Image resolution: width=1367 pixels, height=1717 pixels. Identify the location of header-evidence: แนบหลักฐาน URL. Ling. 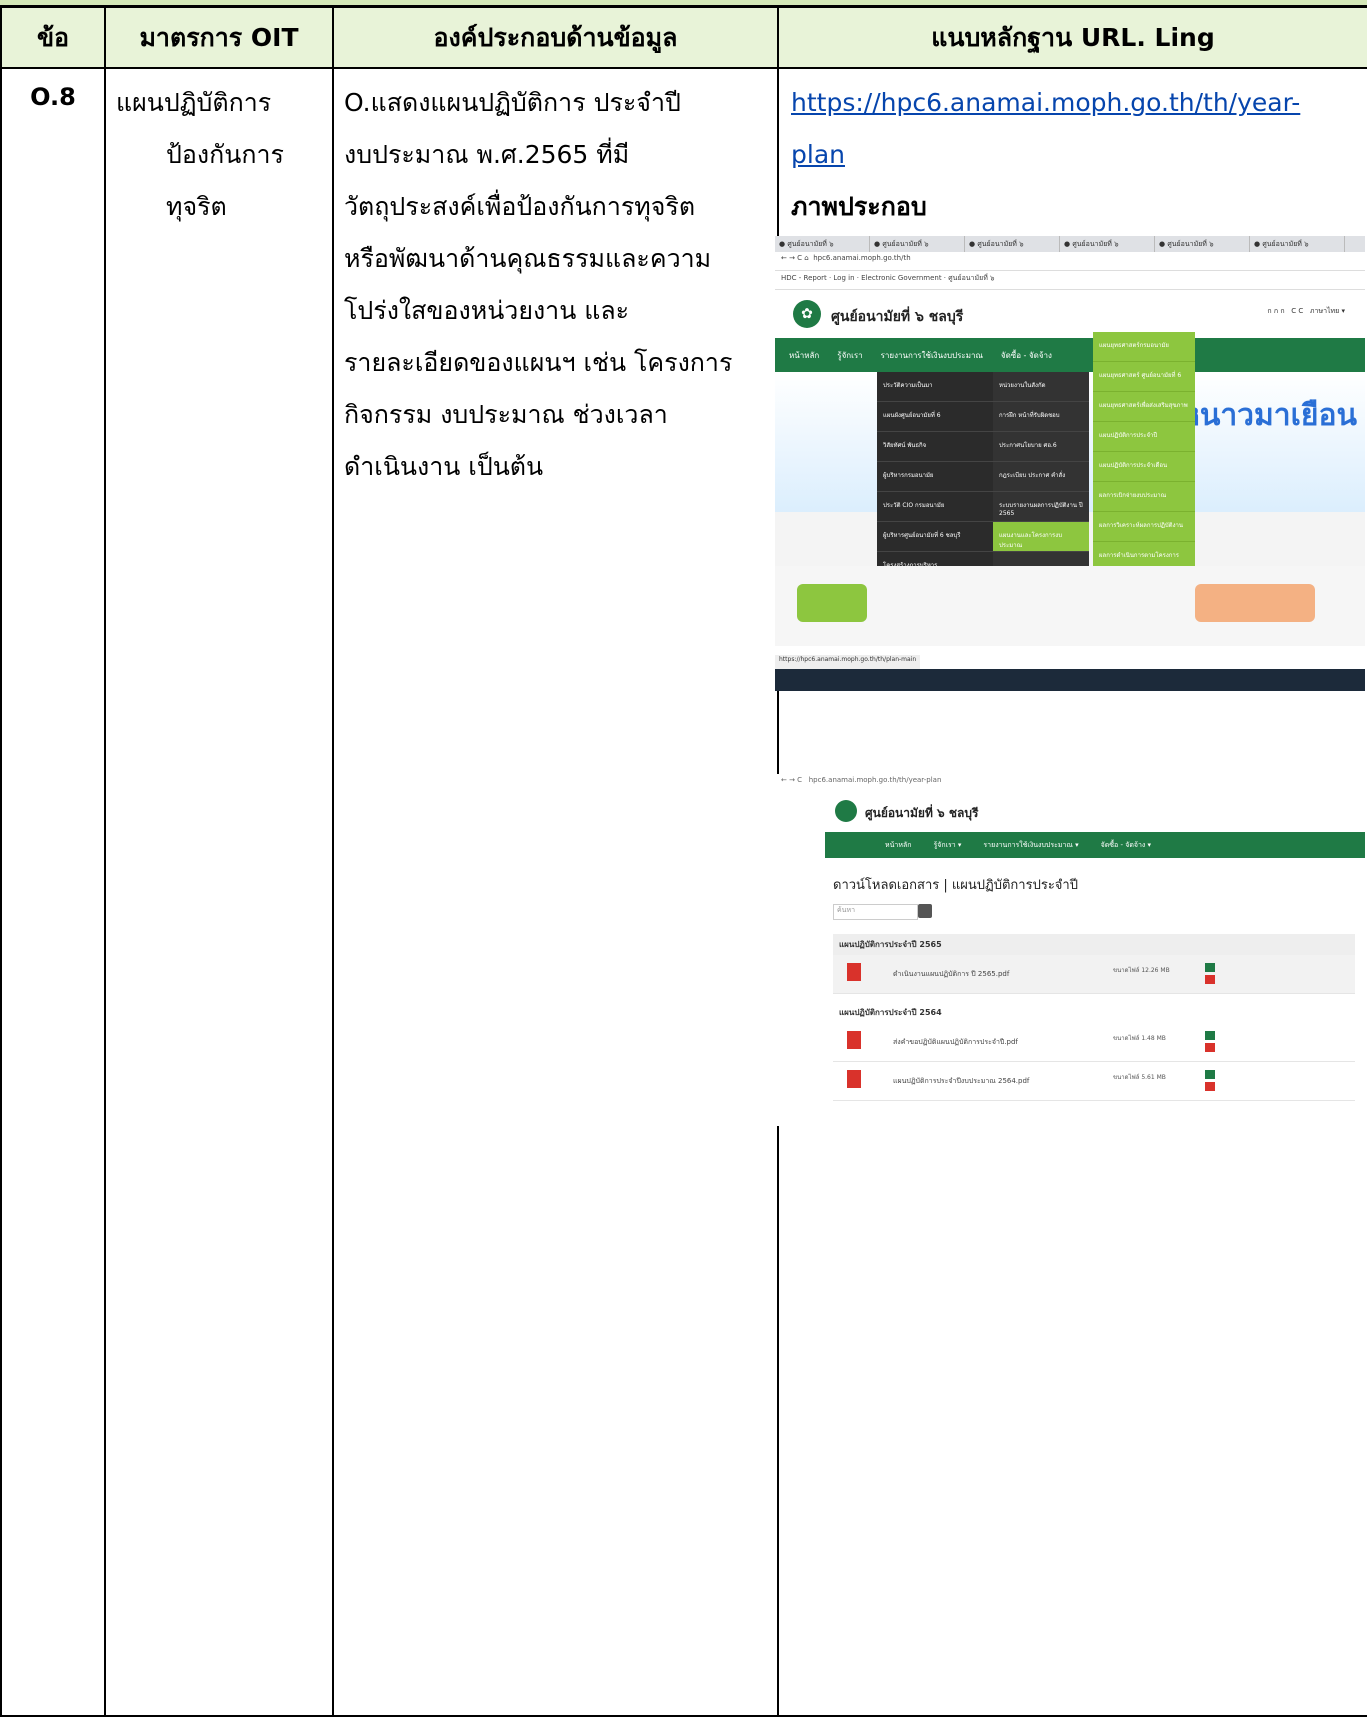
(1072, 37).